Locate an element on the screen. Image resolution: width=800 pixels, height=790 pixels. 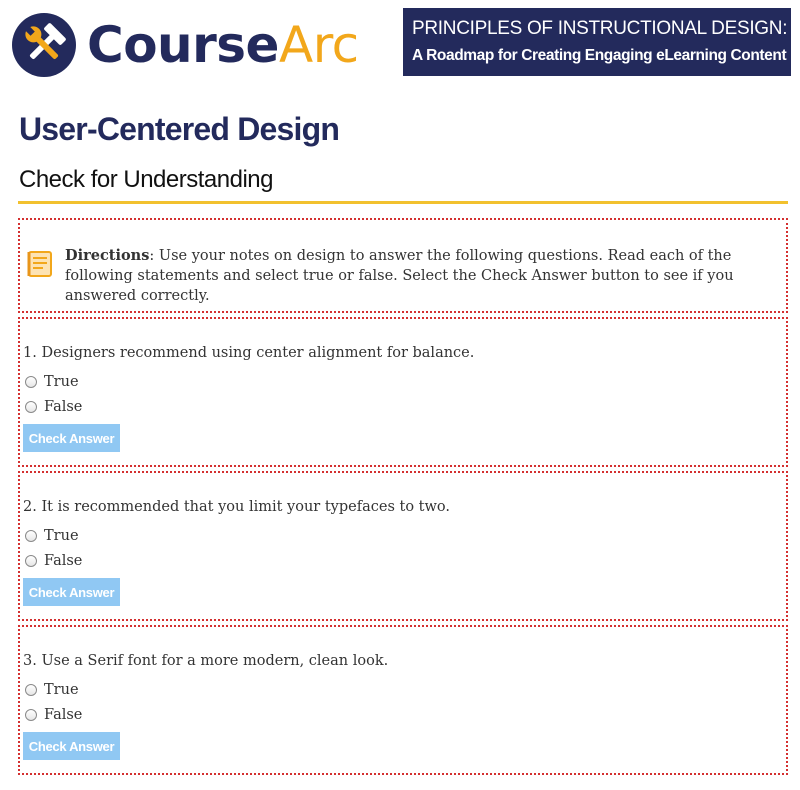
logo-arc-text: Arc is located at coordinates (318, 45).